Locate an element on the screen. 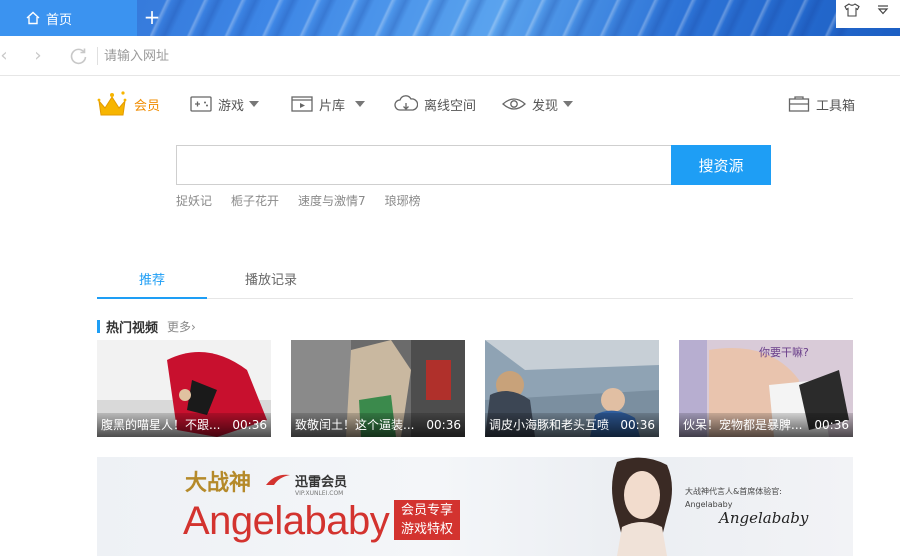 The height and width of the screenshot is (556, 900). back-button: ‹ is located at coordinates (7, 56).